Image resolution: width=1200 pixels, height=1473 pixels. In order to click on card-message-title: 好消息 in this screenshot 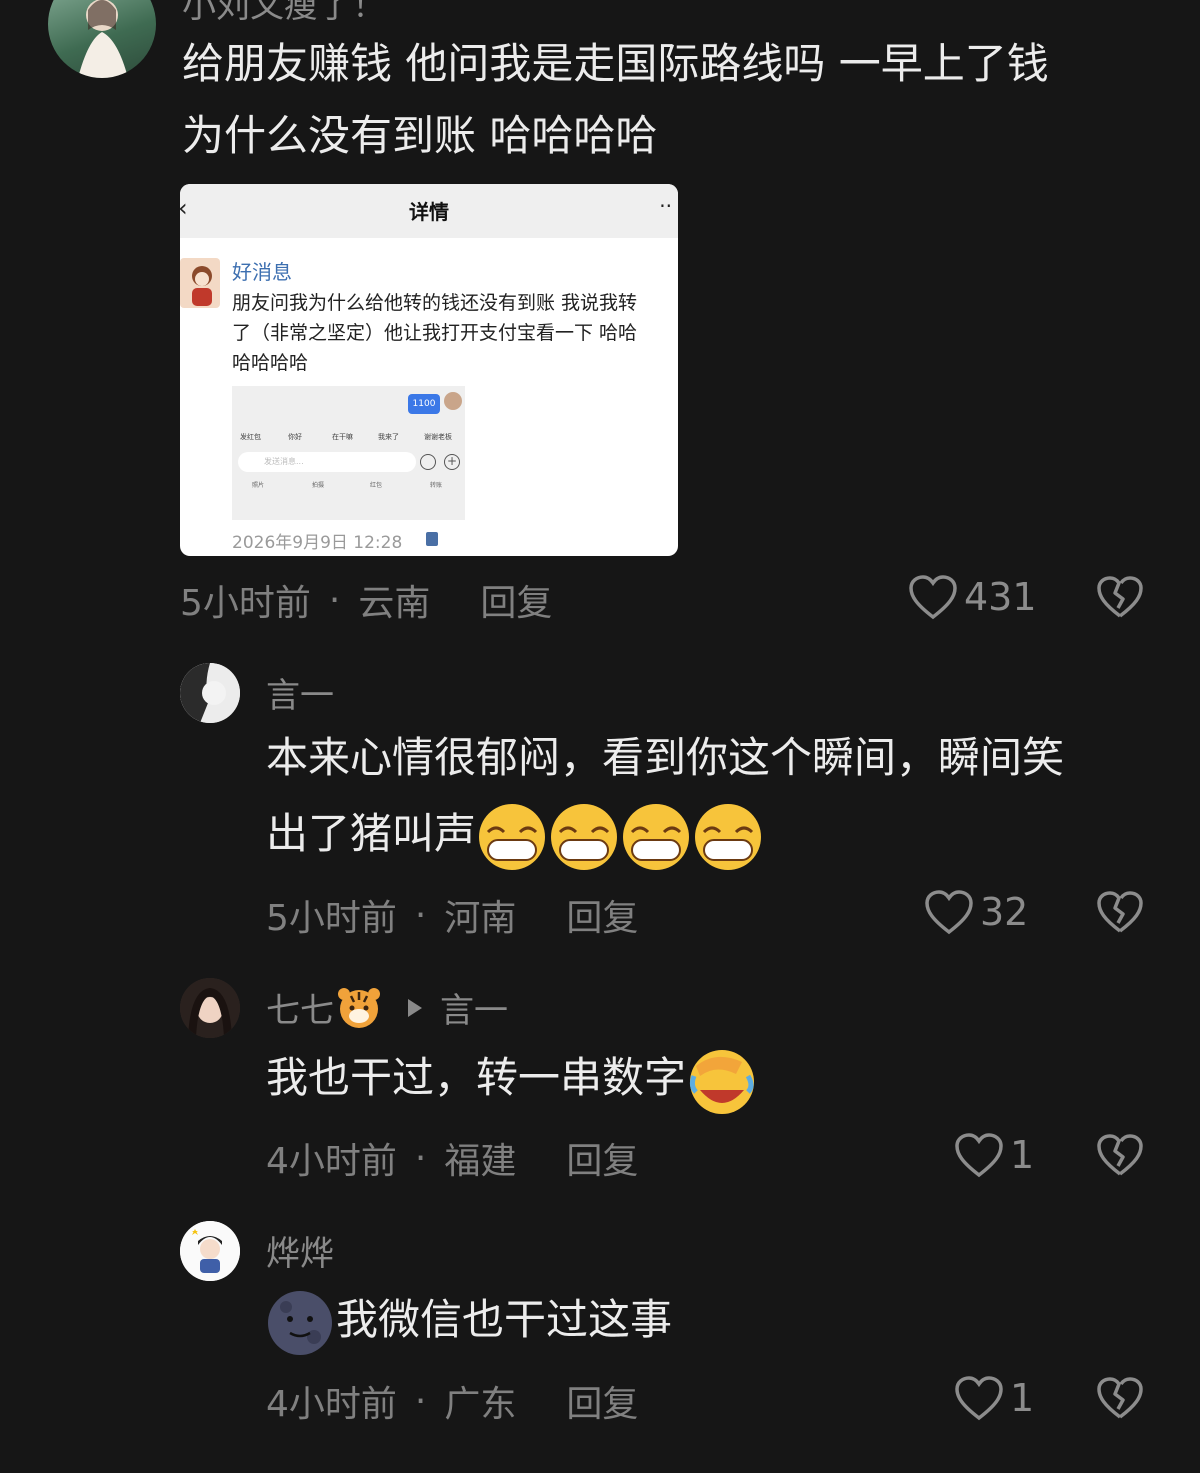, I will do `click(262, 272)`.